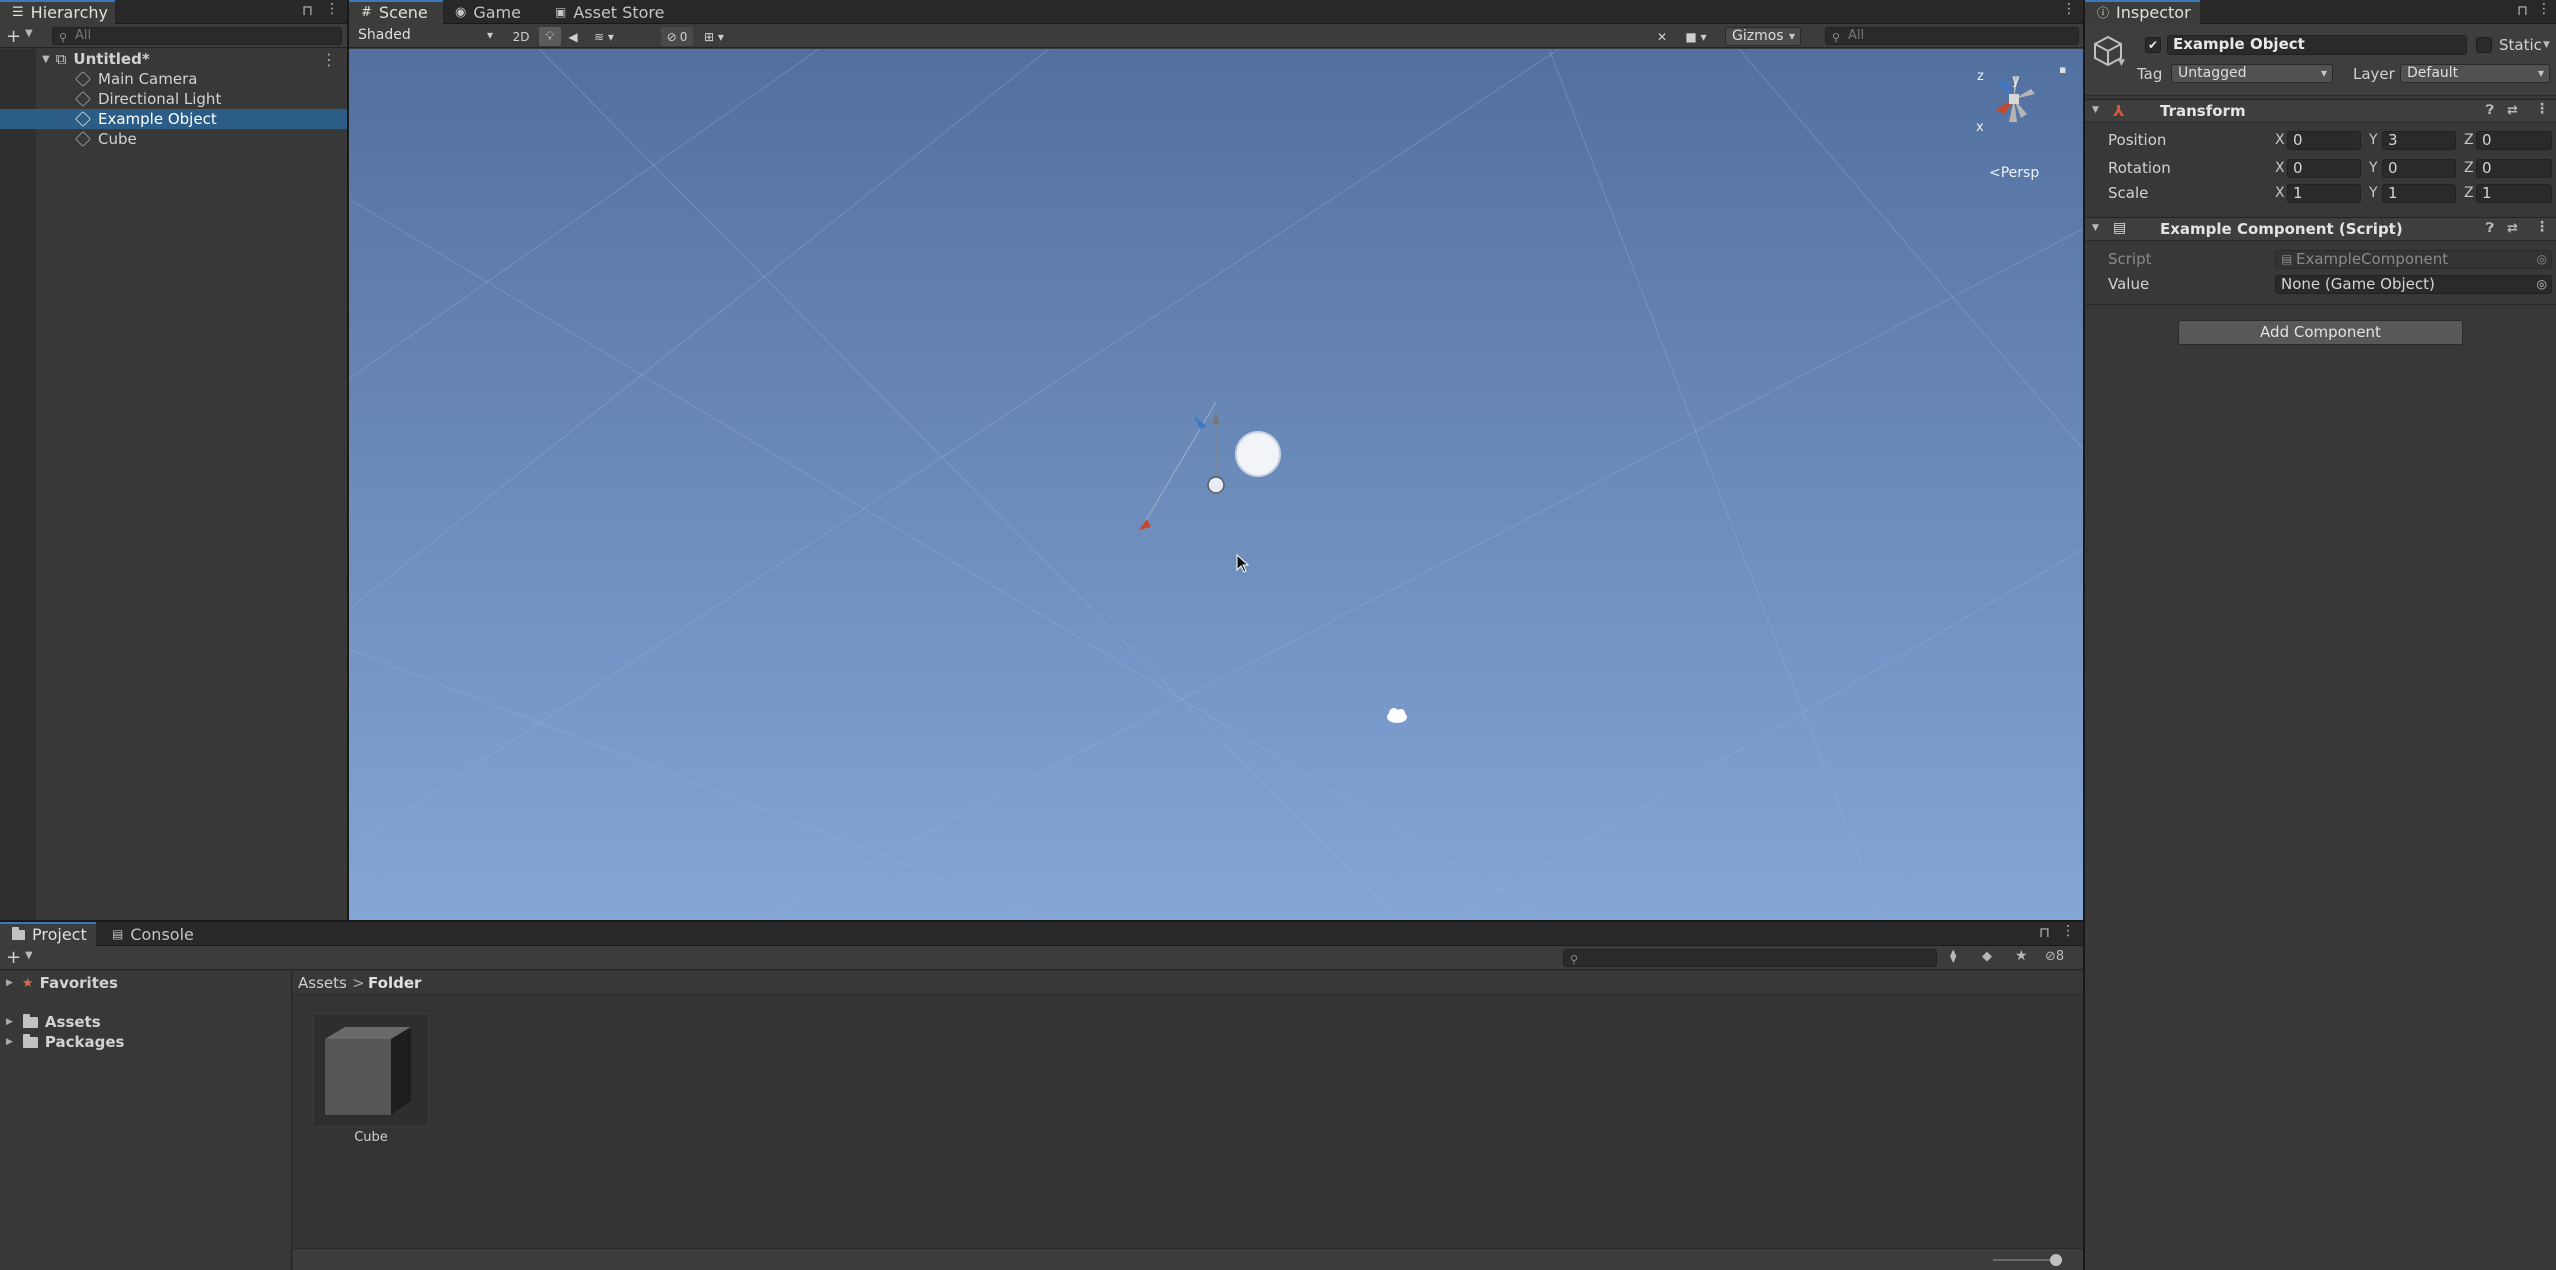  I want to click on tree-item-label: Packages, so click(84, 1042).